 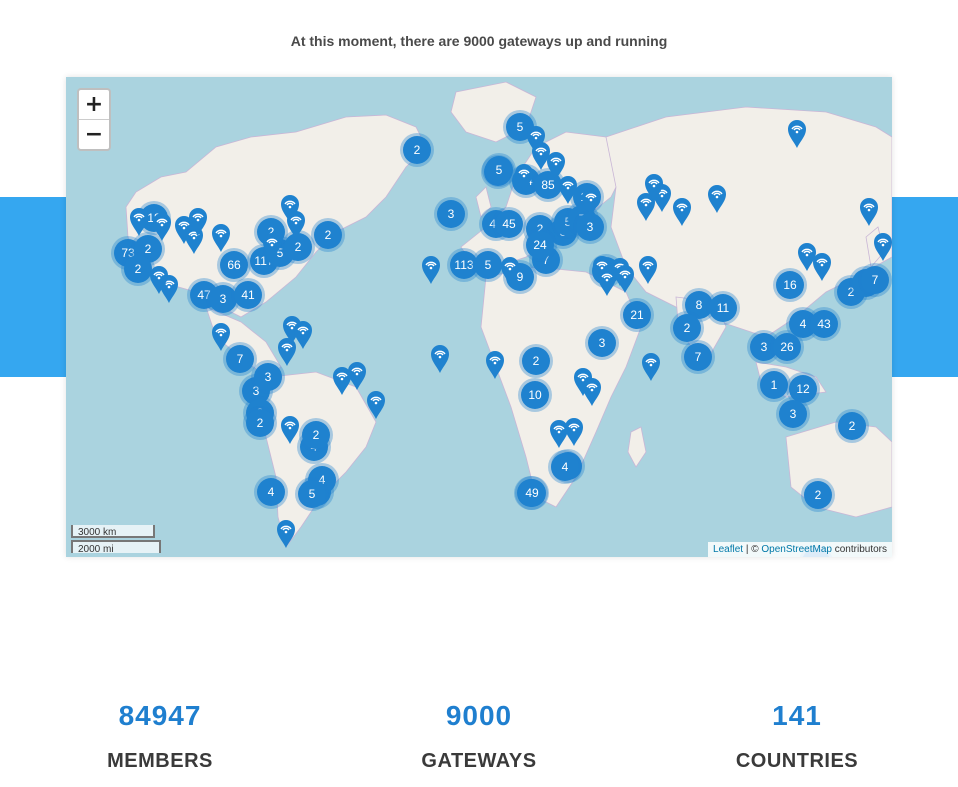 What do you see at coordinates (797, 715) in the screenshot?
I see `countries-count: 141` at bounding box center [797, 715].